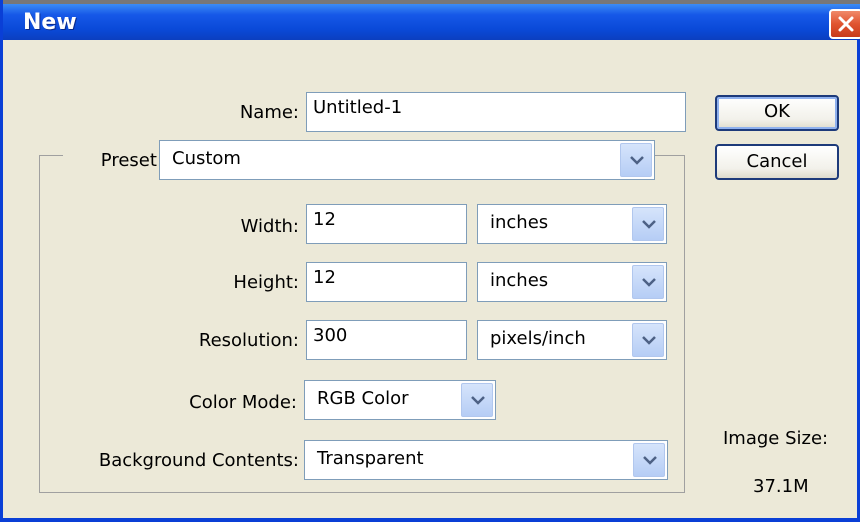 This screenshot has width=860, height=522. I want to click on height-unit-dropdown-button, so click(648, 282).